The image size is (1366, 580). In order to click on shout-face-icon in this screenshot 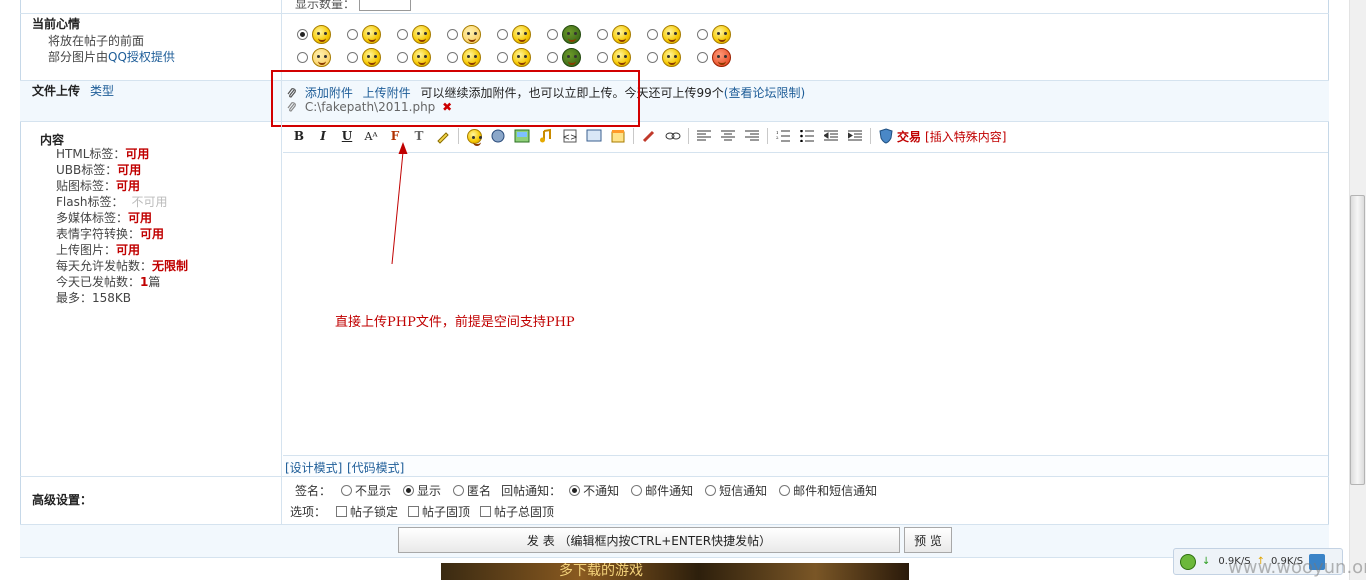, I will do `click(471, 57)`.